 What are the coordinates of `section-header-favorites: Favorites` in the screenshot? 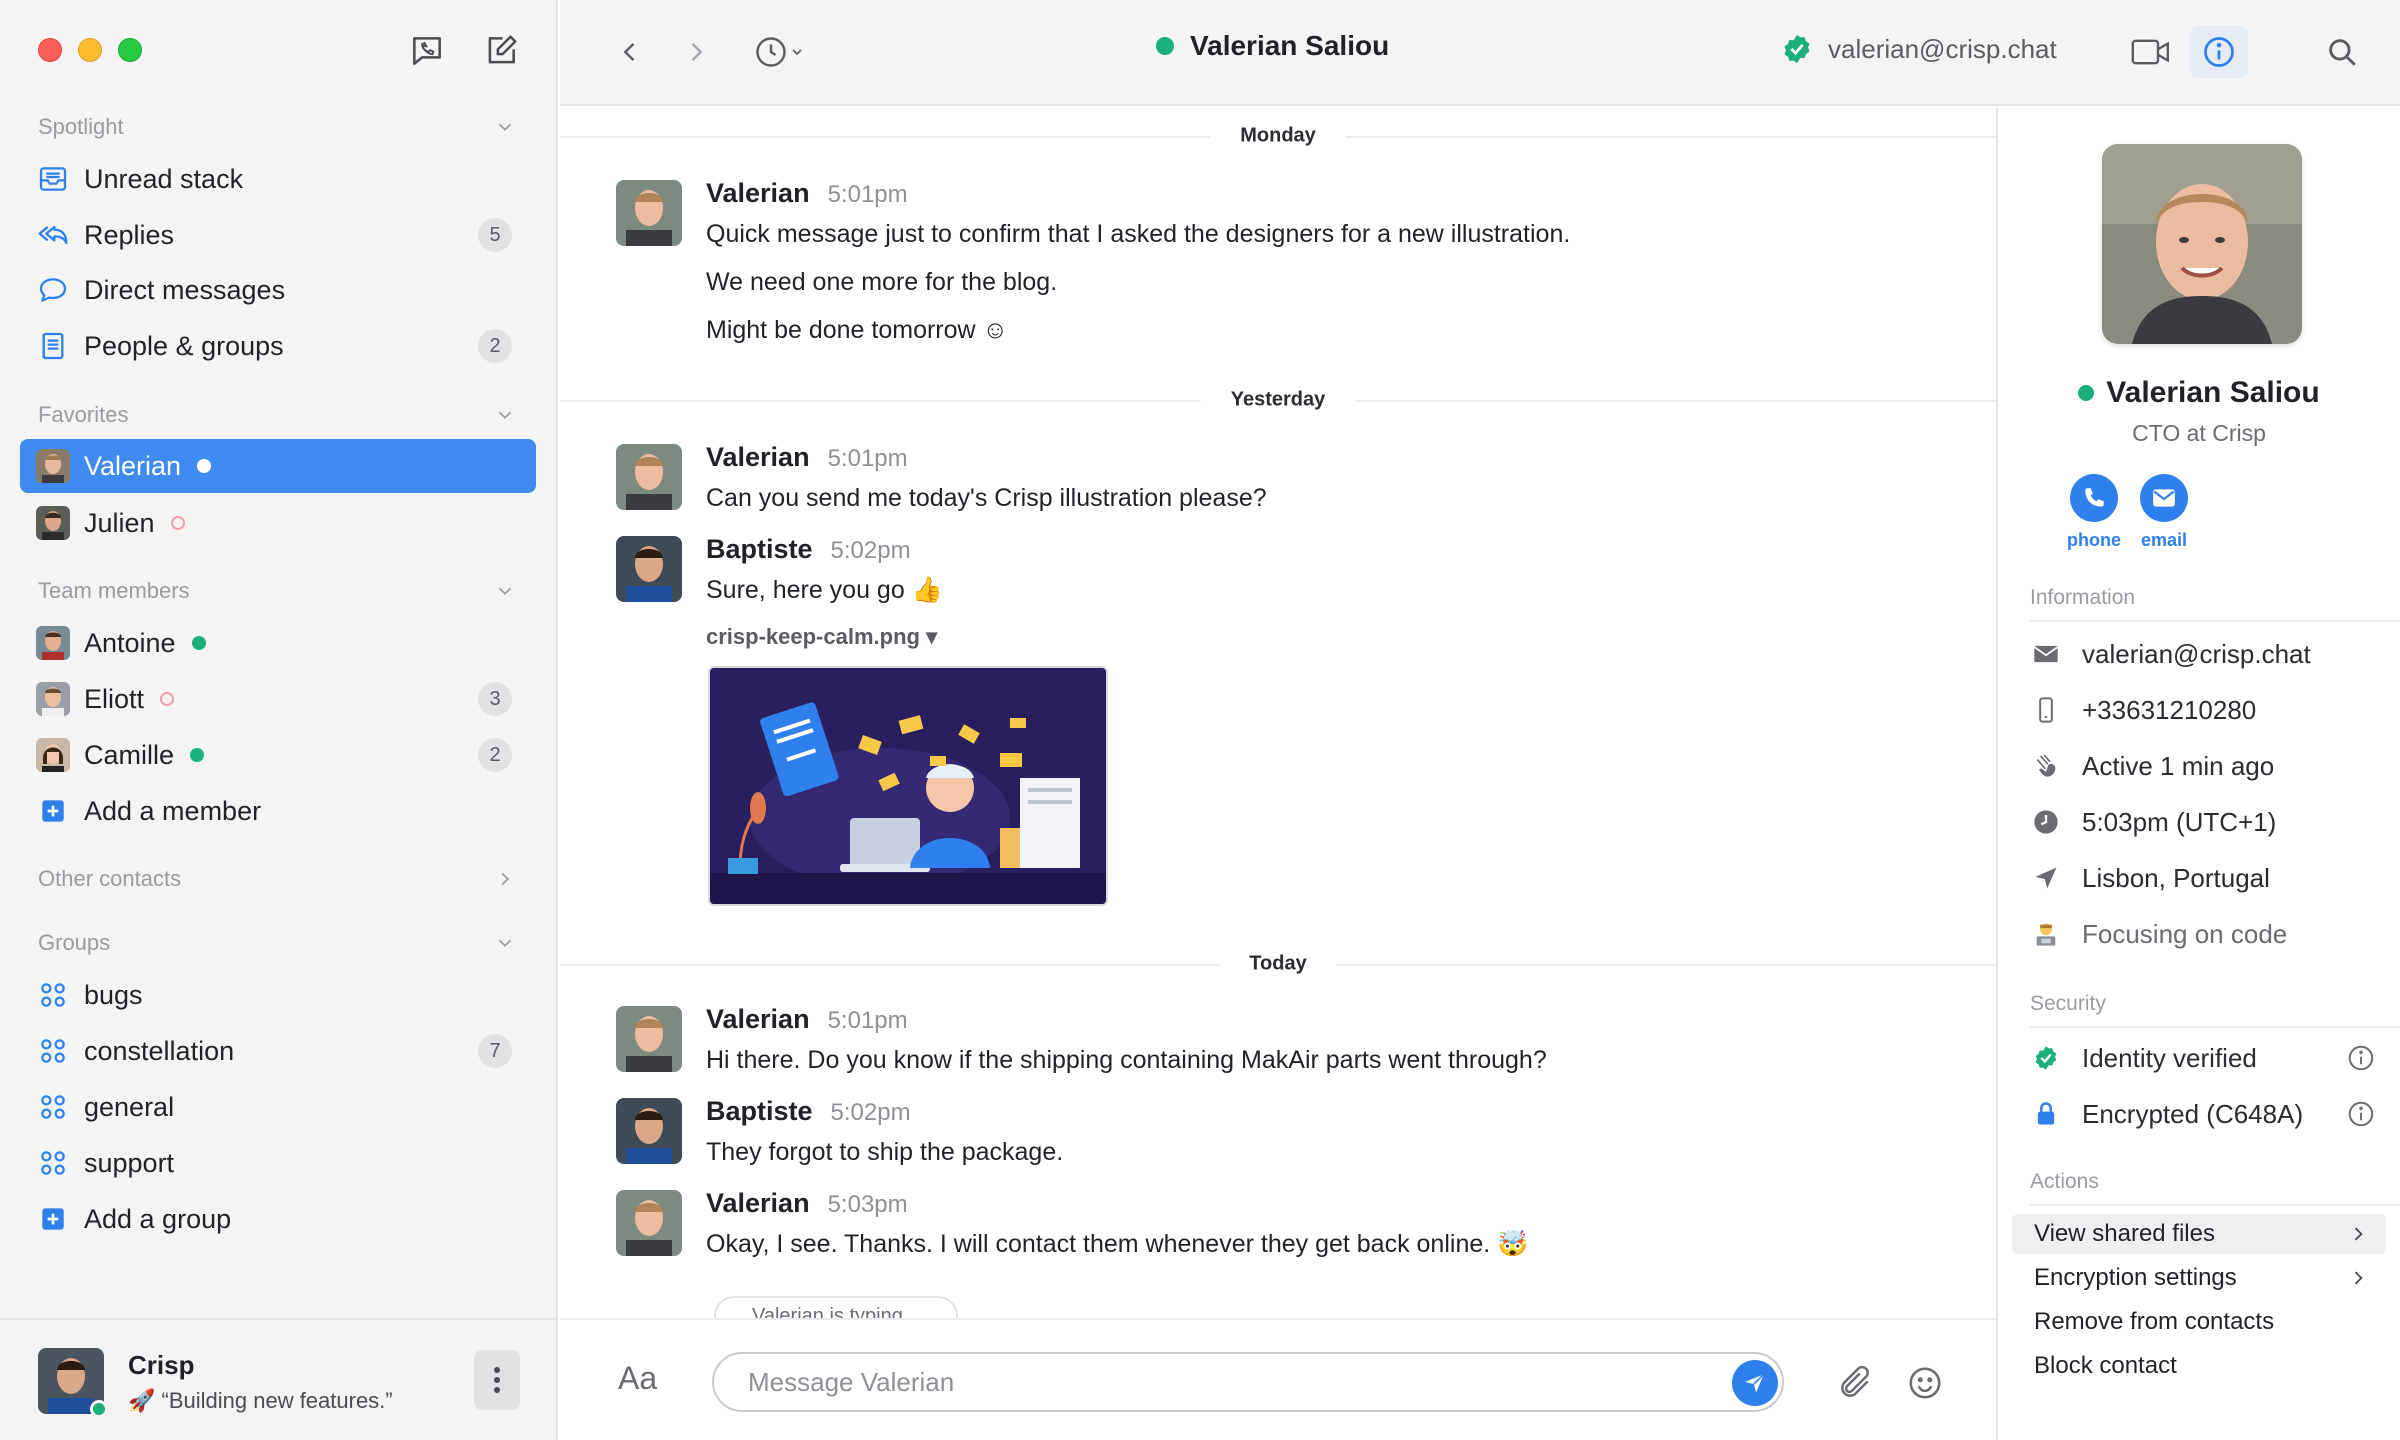 It's located at (277, 415).